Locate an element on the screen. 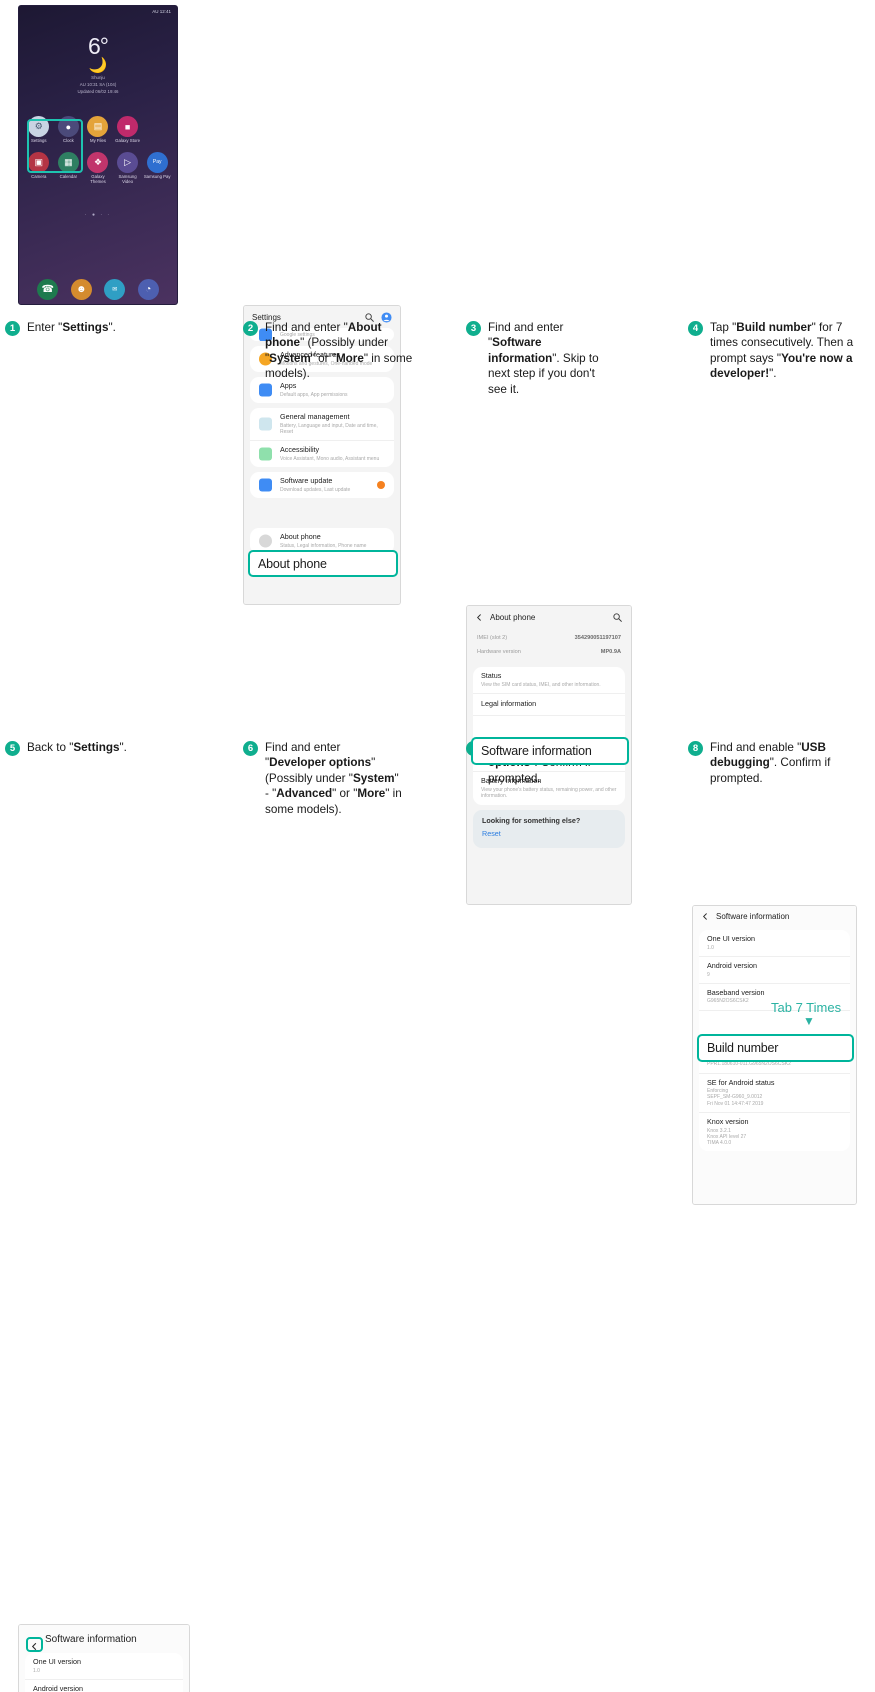 The height and width of the screenshot is (1692, 875). update-badge-dot is located at coordinates (381, 485).